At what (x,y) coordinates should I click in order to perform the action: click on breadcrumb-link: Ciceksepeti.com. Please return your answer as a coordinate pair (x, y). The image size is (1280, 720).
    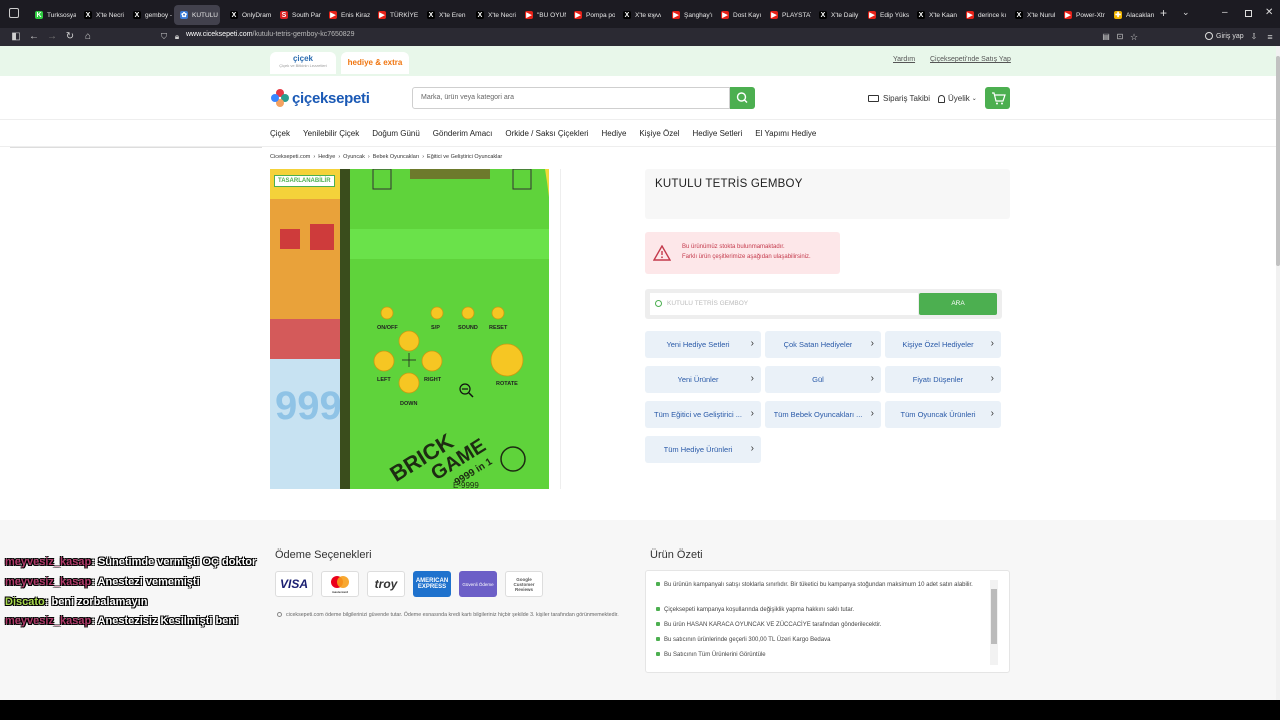
    Looking at the image, I should click on (290, 157).